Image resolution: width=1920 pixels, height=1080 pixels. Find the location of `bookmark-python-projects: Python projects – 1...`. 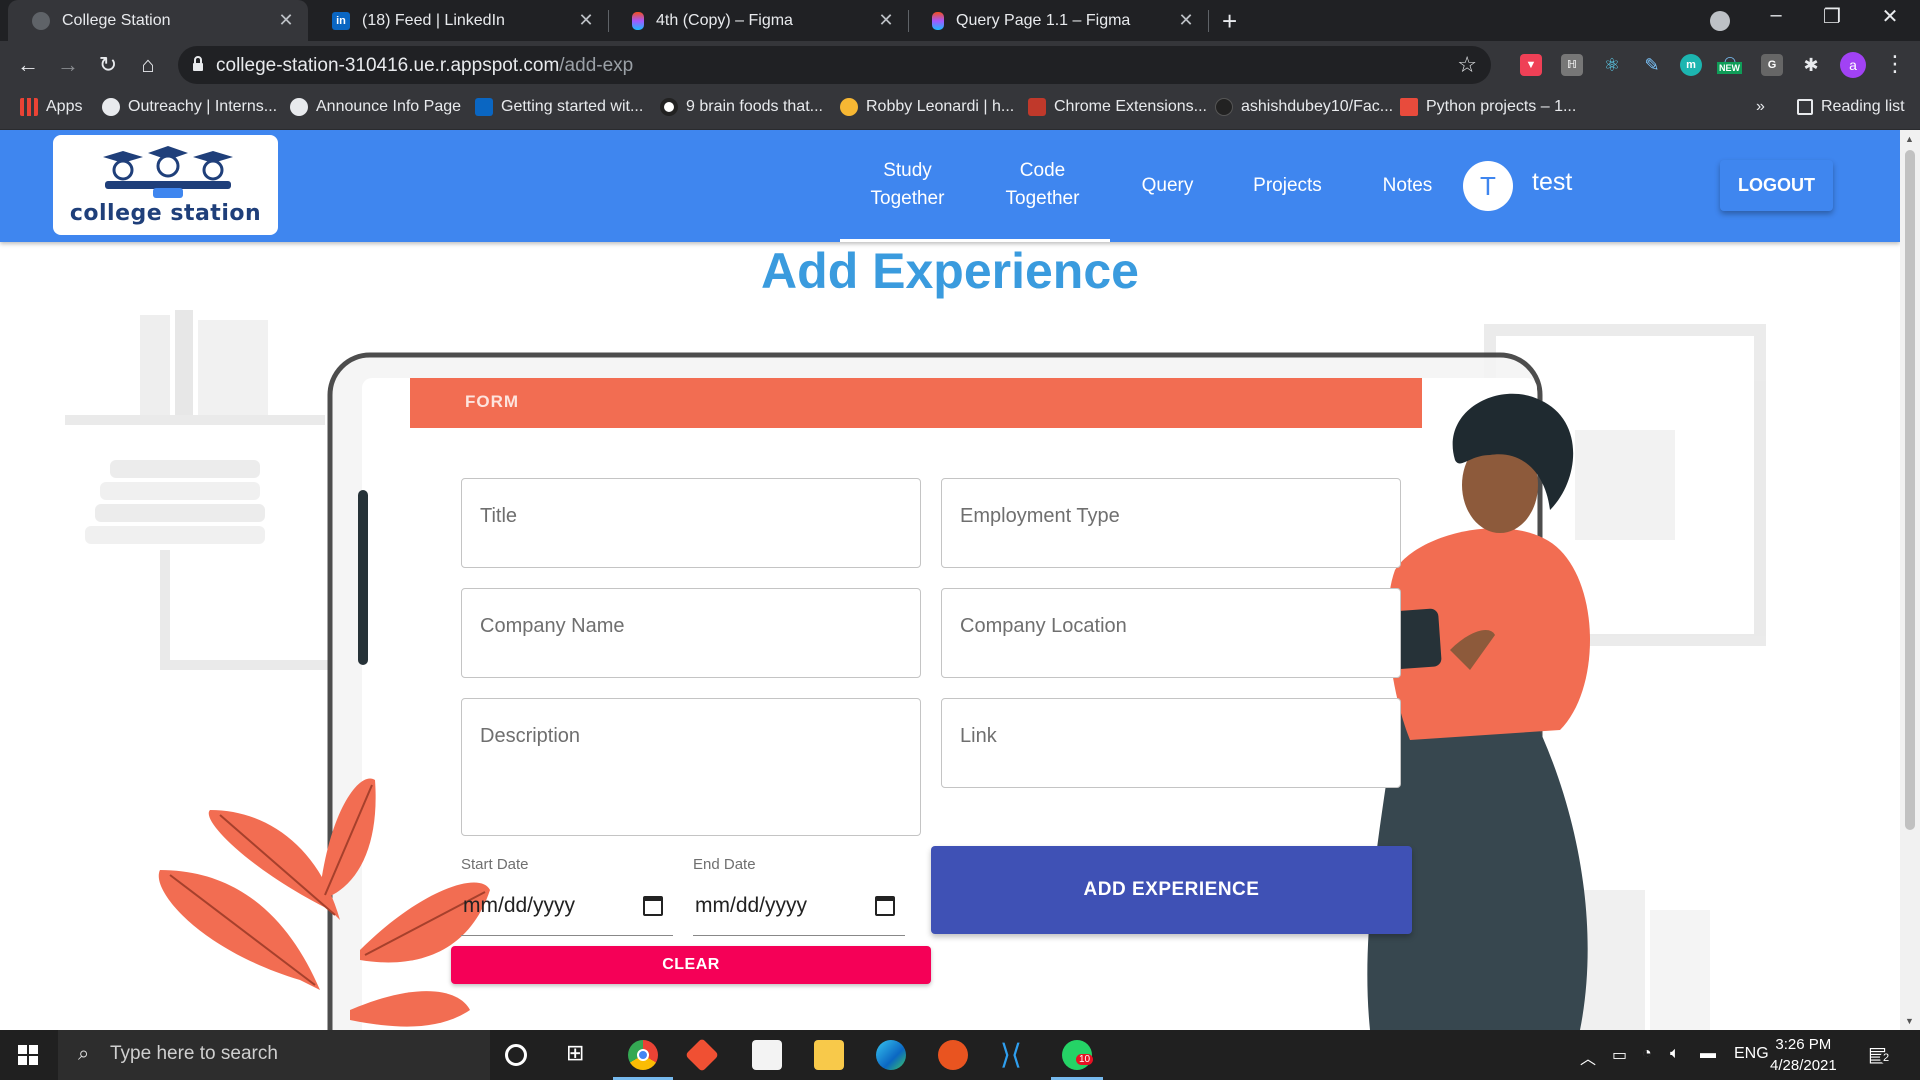

bookmark-python-projects: Python projects – 1... is located at coordinates (1488, 107).